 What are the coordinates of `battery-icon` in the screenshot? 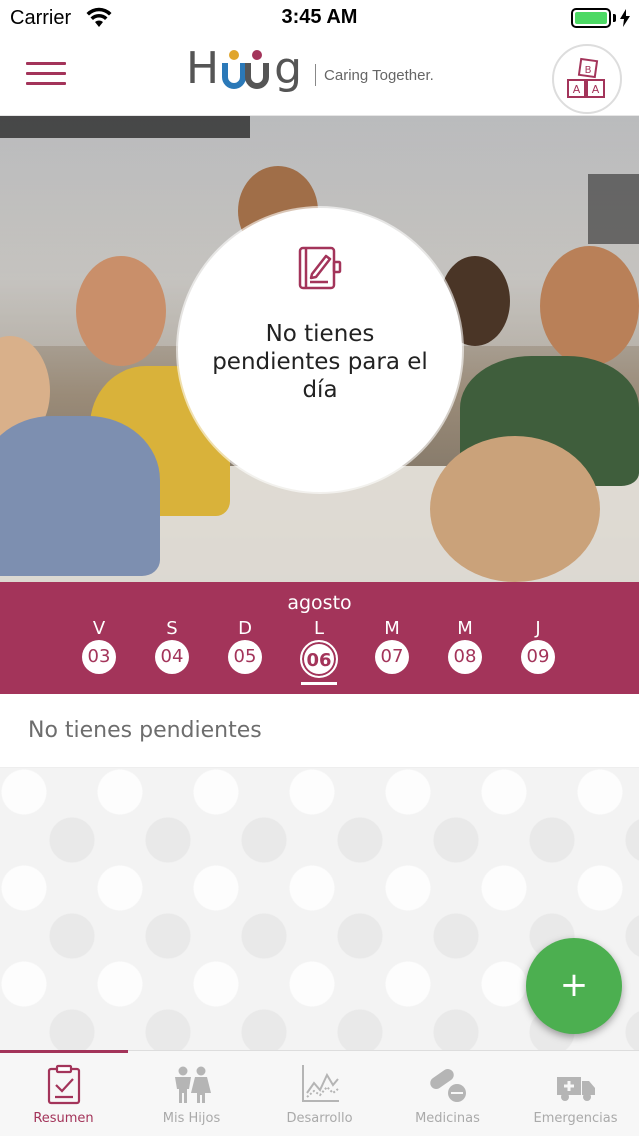 It's located at (591, 18).